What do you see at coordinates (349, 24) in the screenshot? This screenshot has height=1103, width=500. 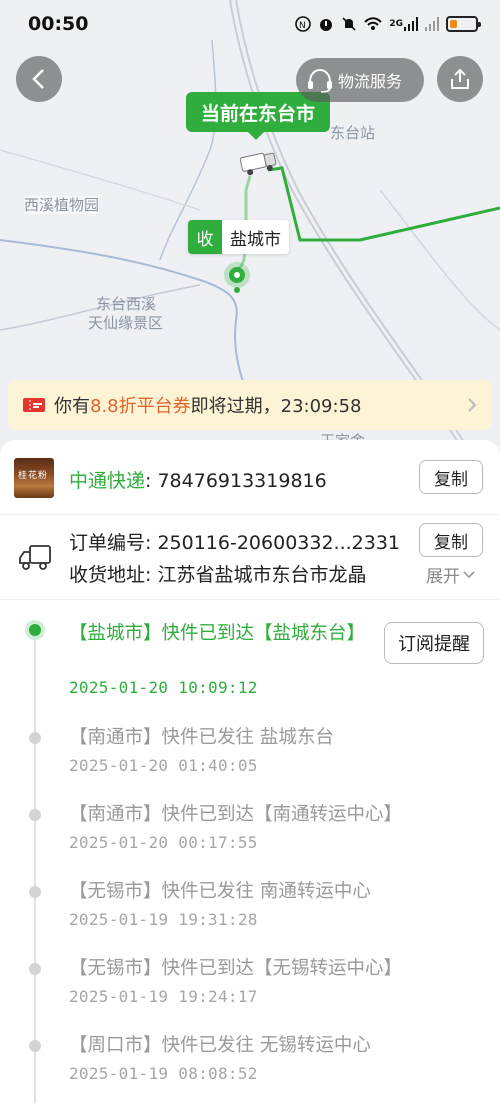 I see `mute-icon` at bounding box center [349, 24].